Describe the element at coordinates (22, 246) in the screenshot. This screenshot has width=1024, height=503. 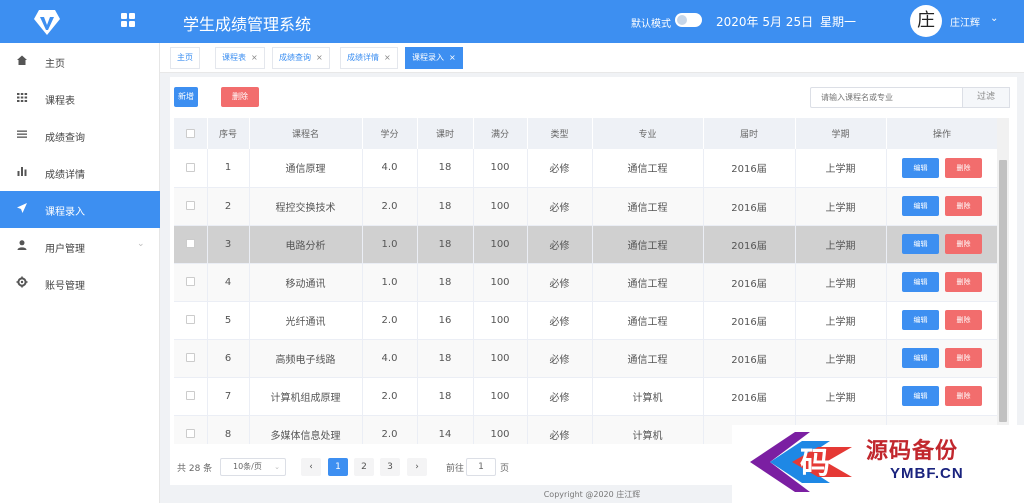
I see `user-icon` at that location.